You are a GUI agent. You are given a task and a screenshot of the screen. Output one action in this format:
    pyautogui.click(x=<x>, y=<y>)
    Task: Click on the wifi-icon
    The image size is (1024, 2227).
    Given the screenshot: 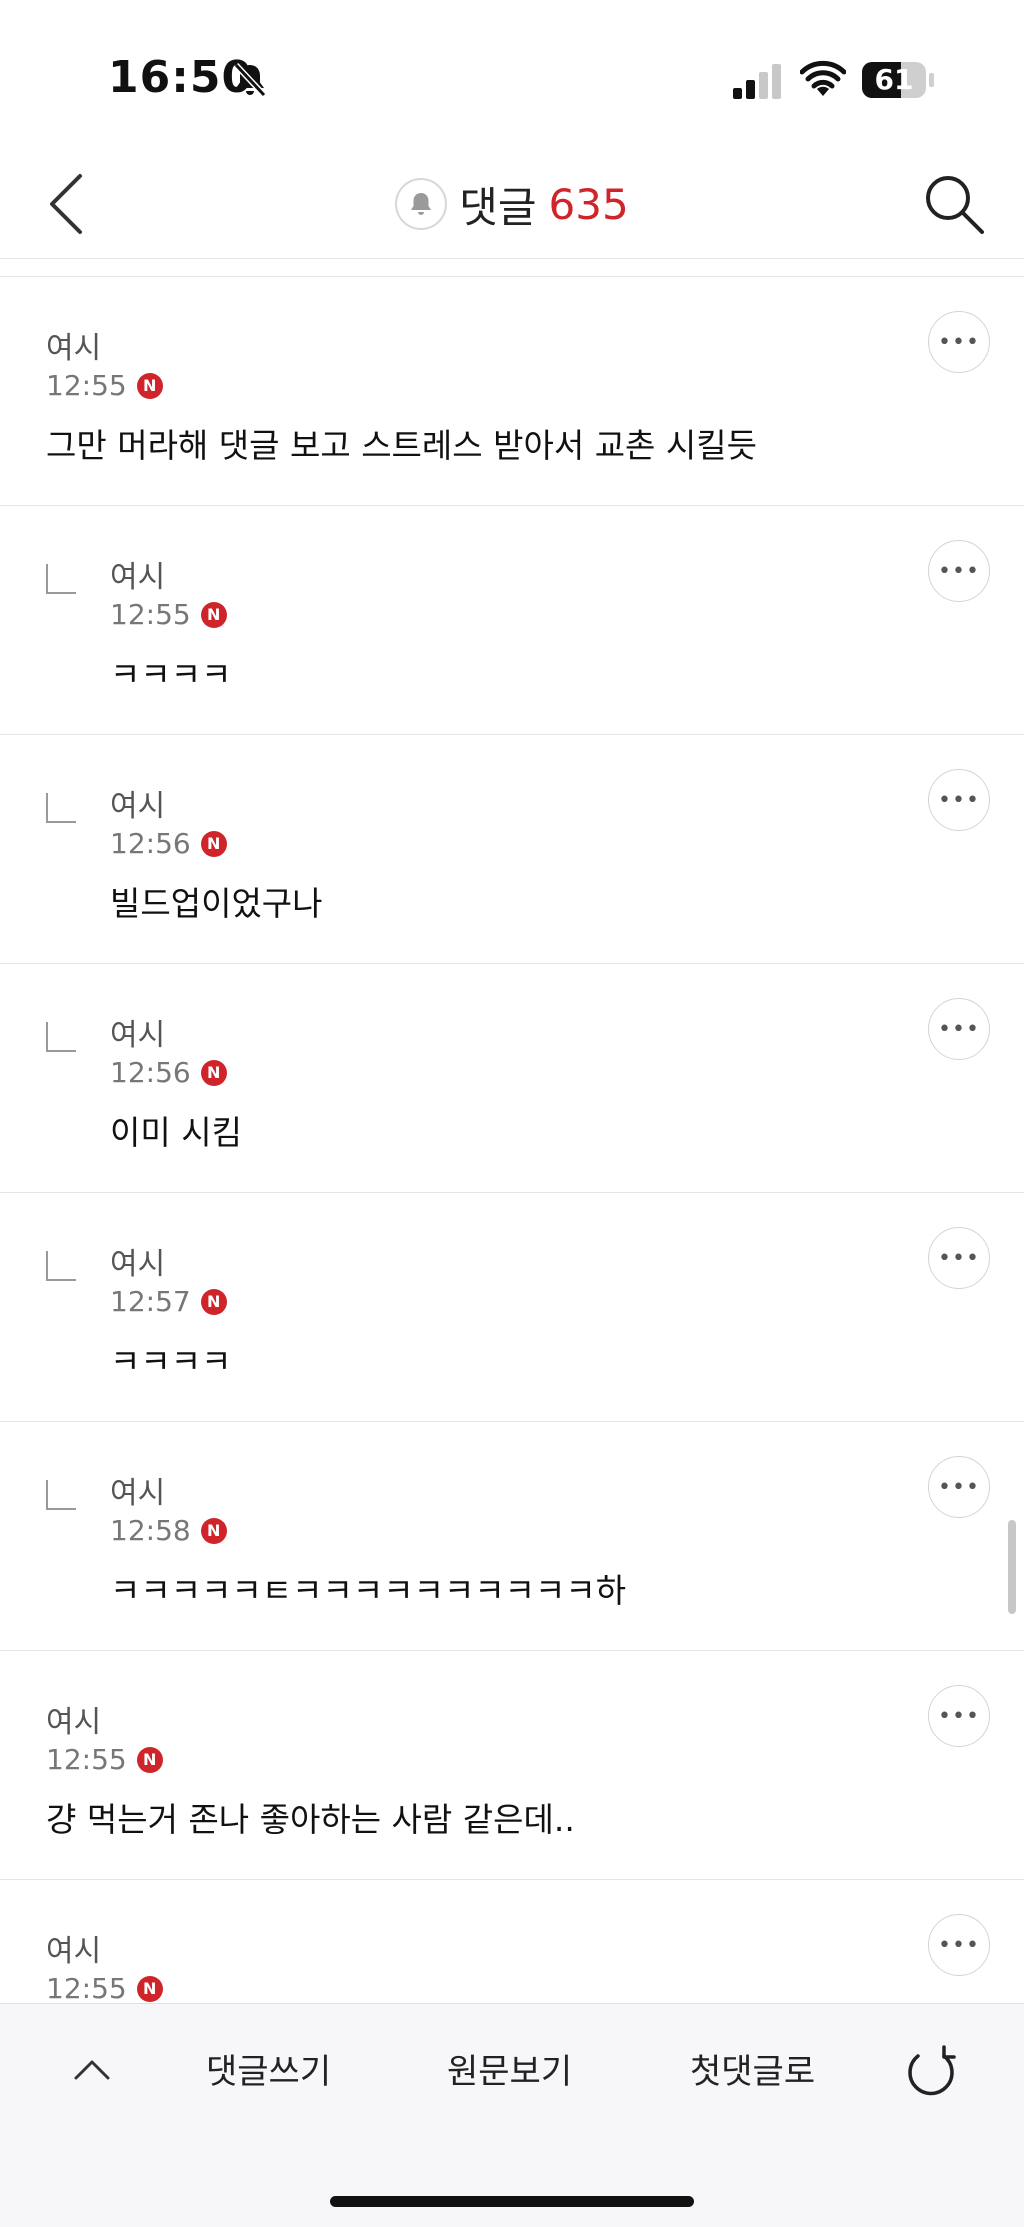 What is the action you would take?
    pyautogui.click(x=823, y=78)
    